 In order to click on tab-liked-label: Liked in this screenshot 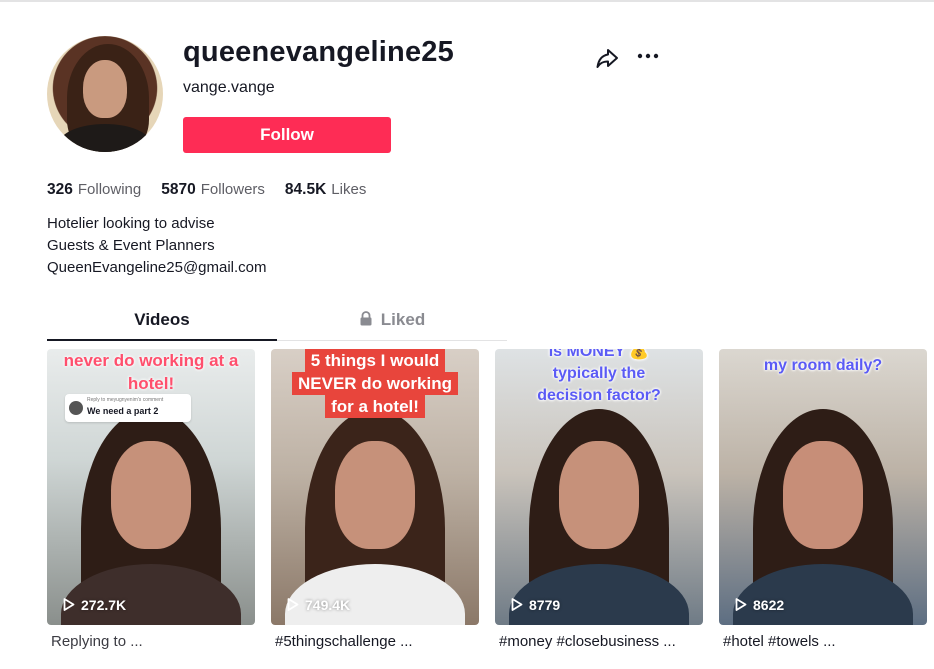, I will do `click(403, 319)`.